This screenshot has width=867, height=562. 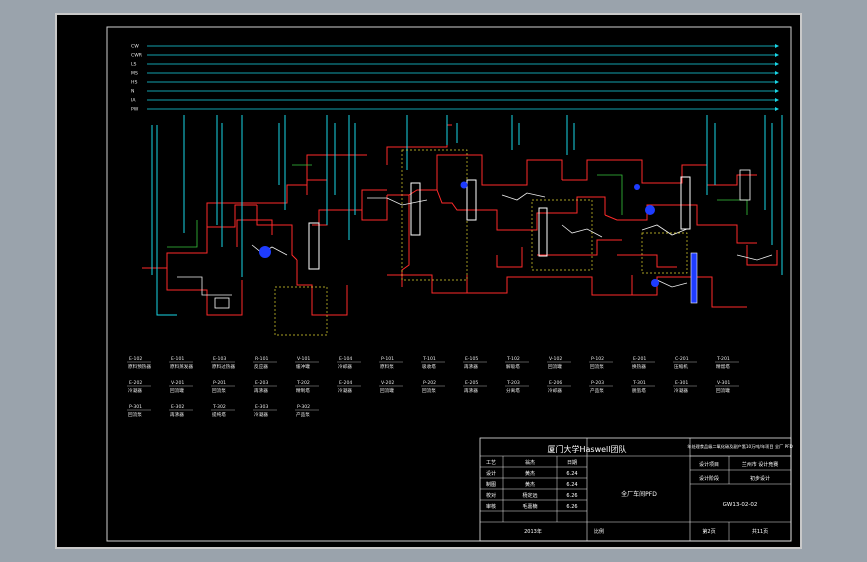 I want to click on equipment-name: 原料预热器, so click(x=139, y=366).